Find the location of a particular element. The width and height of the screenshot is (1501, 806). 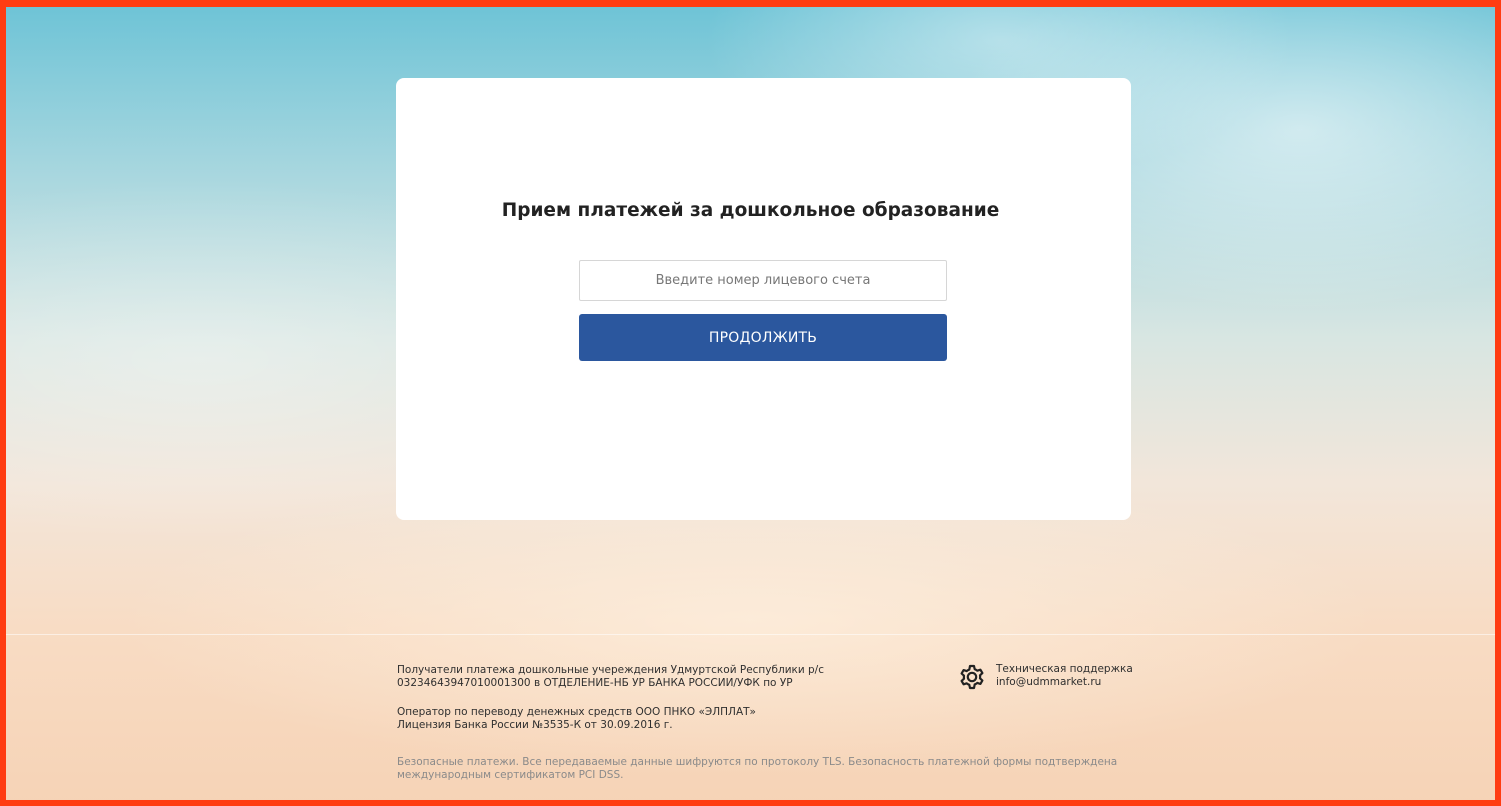

gear-icon is located at coordinates (972, 677).